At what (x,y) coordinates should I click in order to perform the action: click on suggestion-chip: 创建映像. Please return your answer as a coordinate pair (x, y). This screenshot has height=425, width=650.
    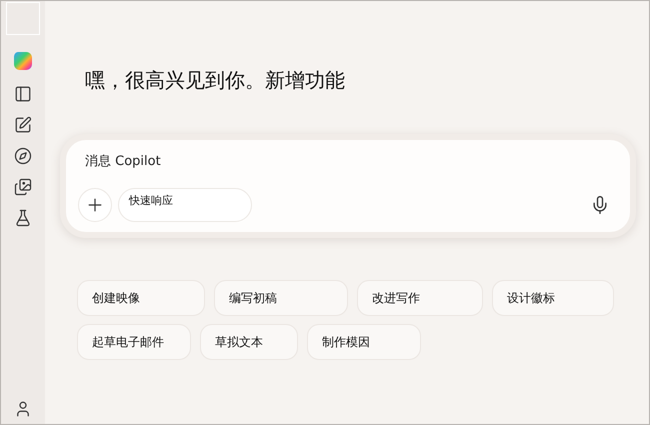
    Looking at the image, I should click on (141, 298).